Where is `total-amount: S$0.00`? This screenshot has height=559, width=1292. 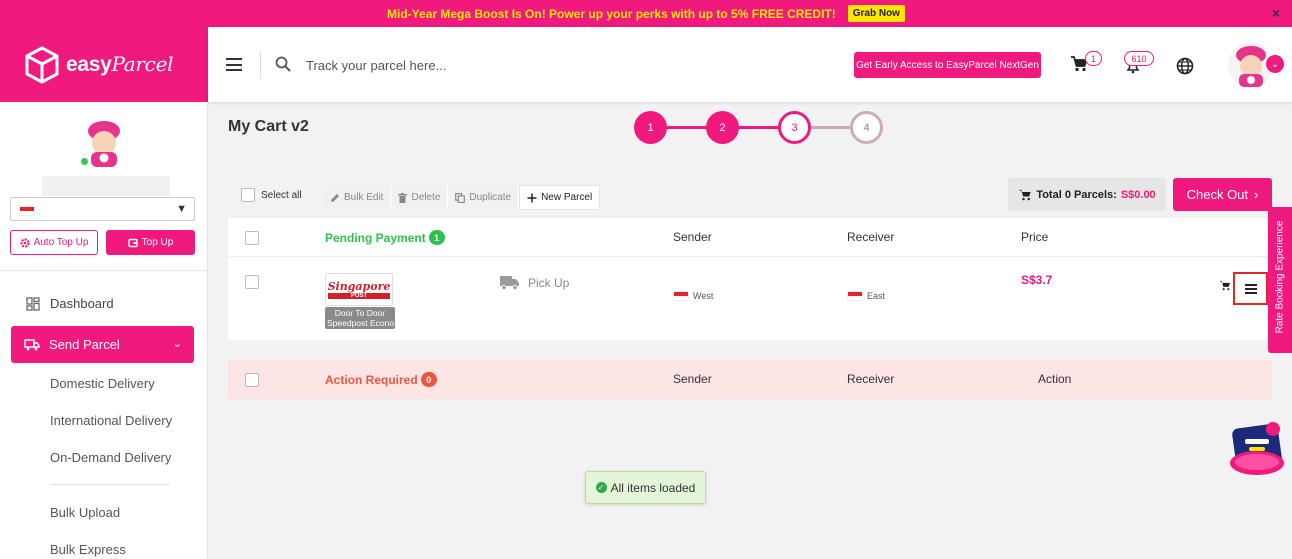
total-amount: S$0.00 is located at coordinates (1138, 194).